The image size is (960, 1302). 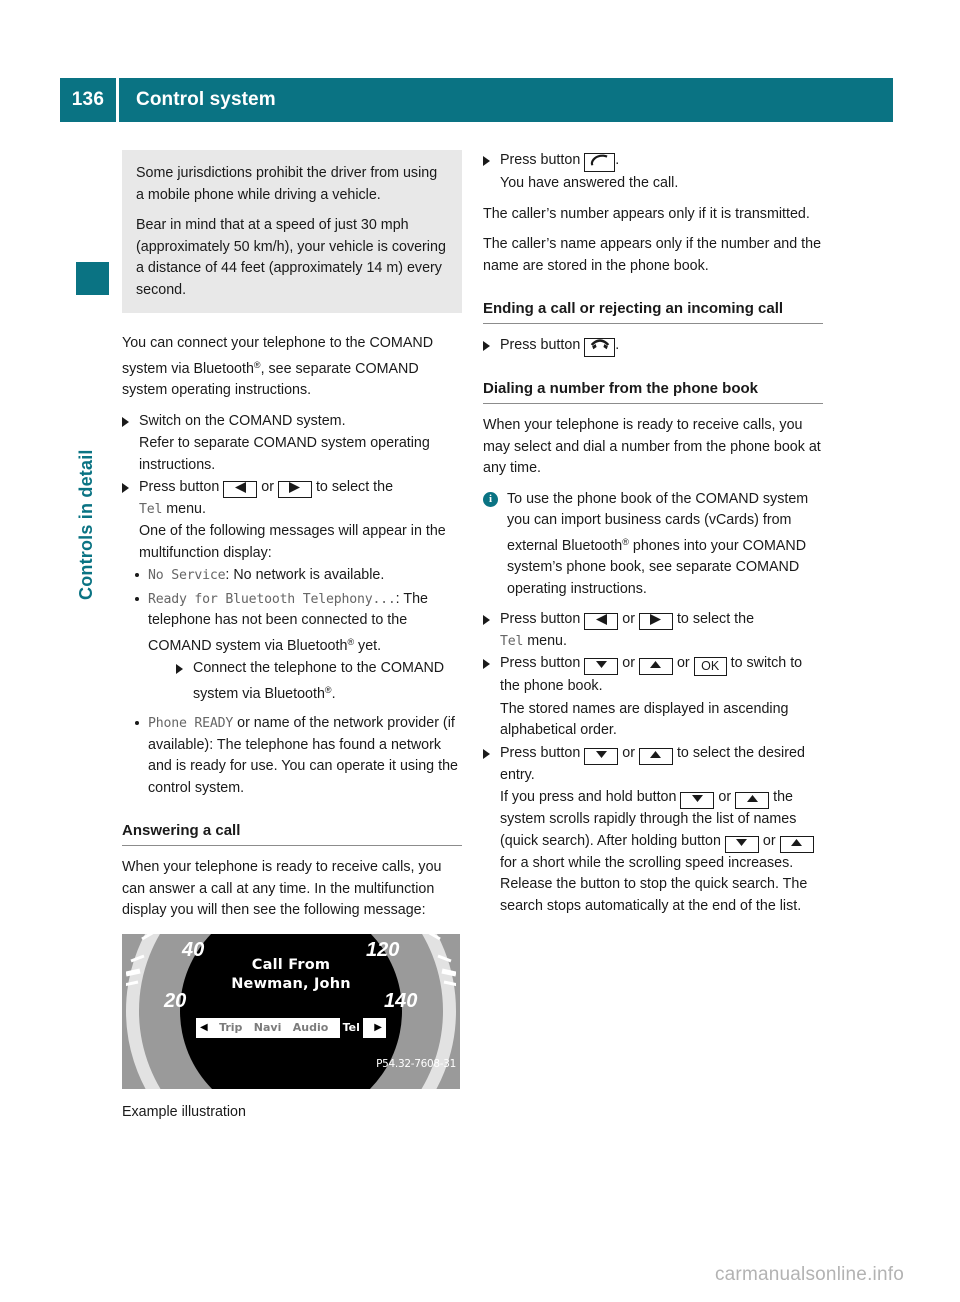 I want to click on page-title: Control system, so click(x=206, y=99).